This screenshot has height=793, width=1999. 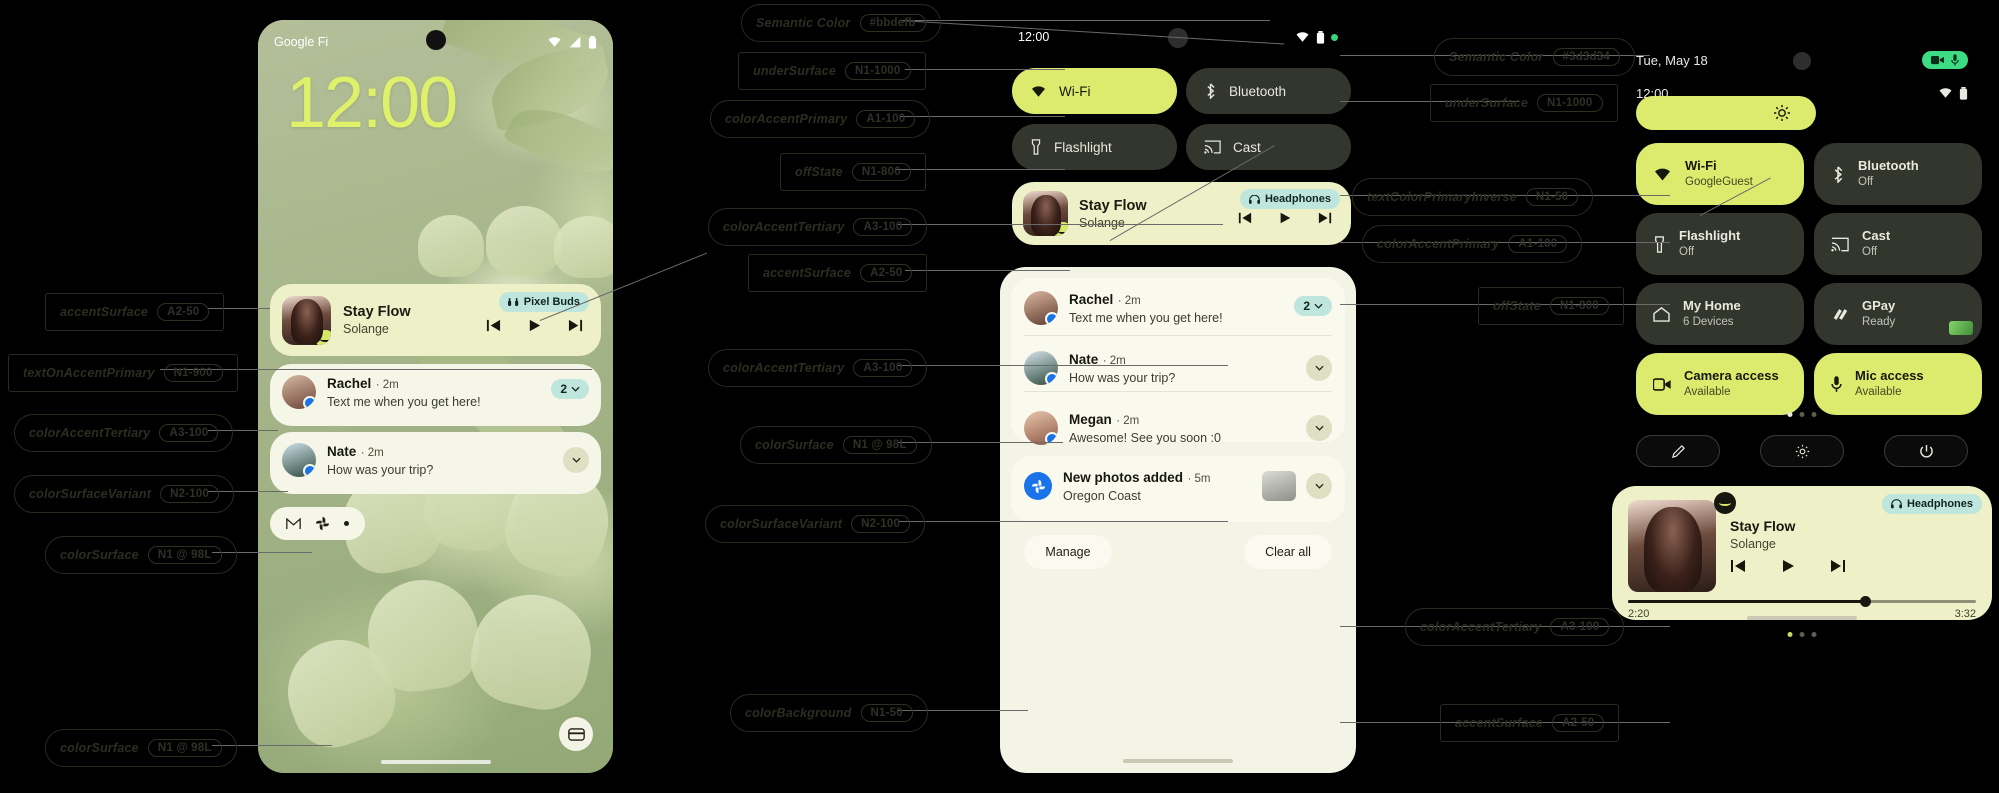 I want to click on annotation-textOnAccentPrimary: textOnAccentPrimary N1-900, so click(x=123, y=373).